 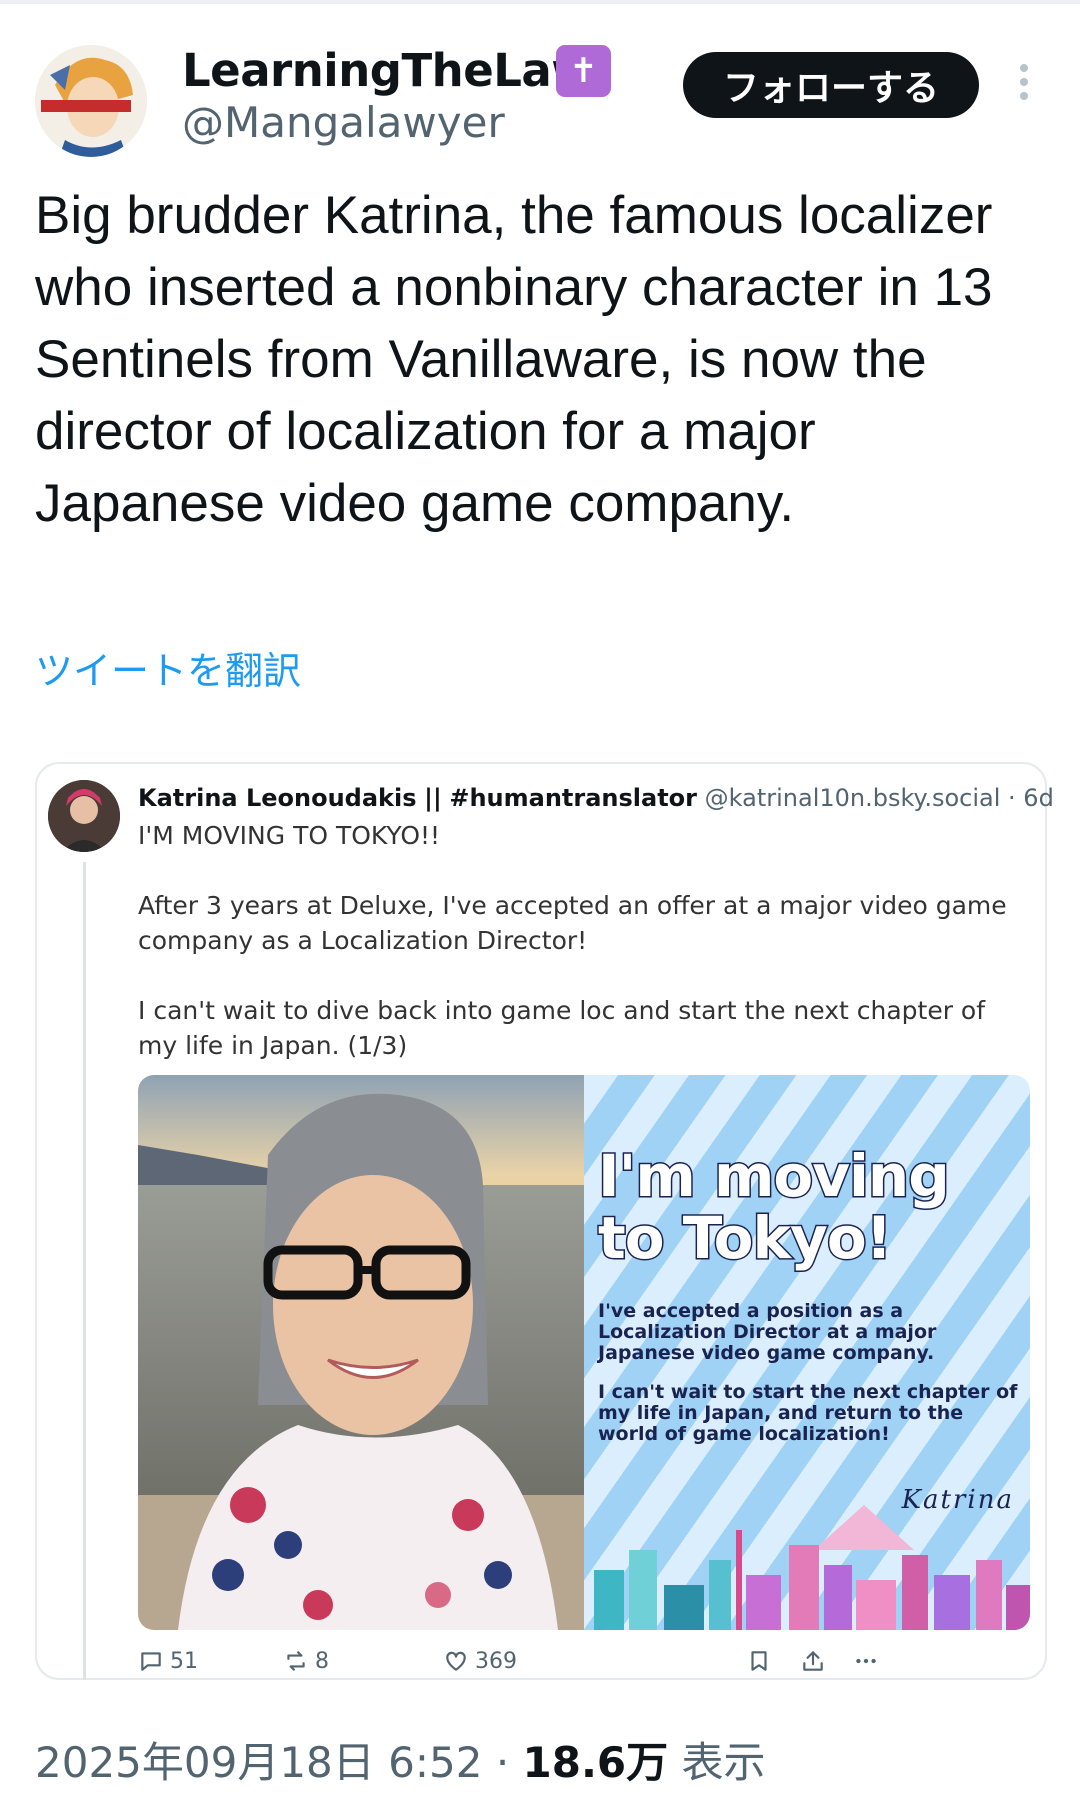 I want to click on cross-emoji-badge: ✝, so click(x=583, y=71).